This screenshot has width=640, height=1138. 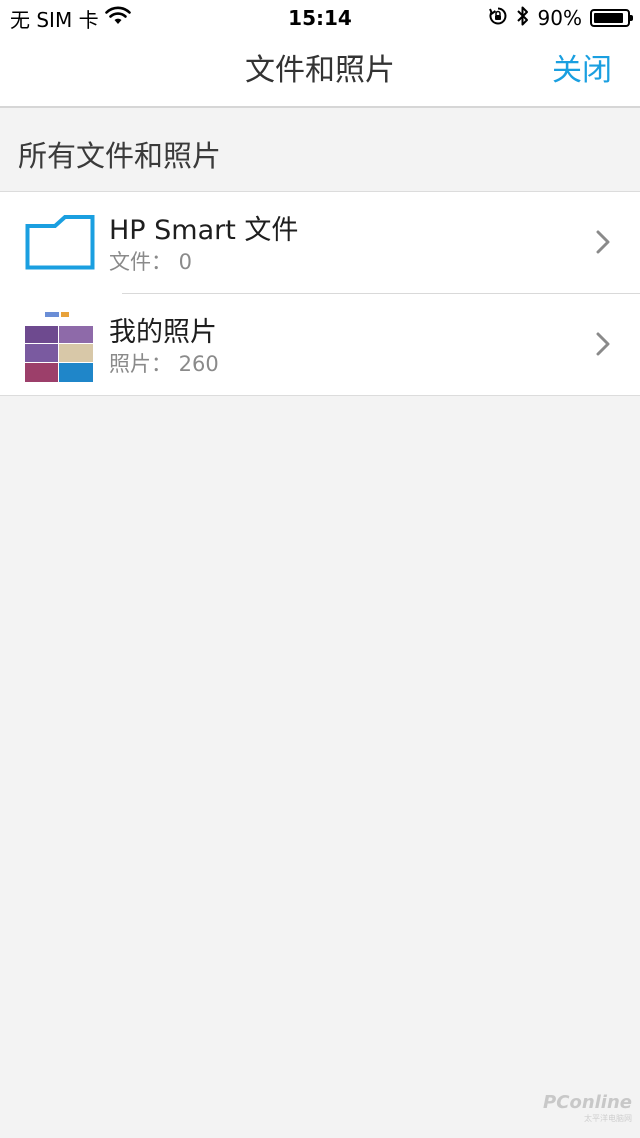 I want to click on section-title: 所有文件和照片, so click(x=120, y=156).